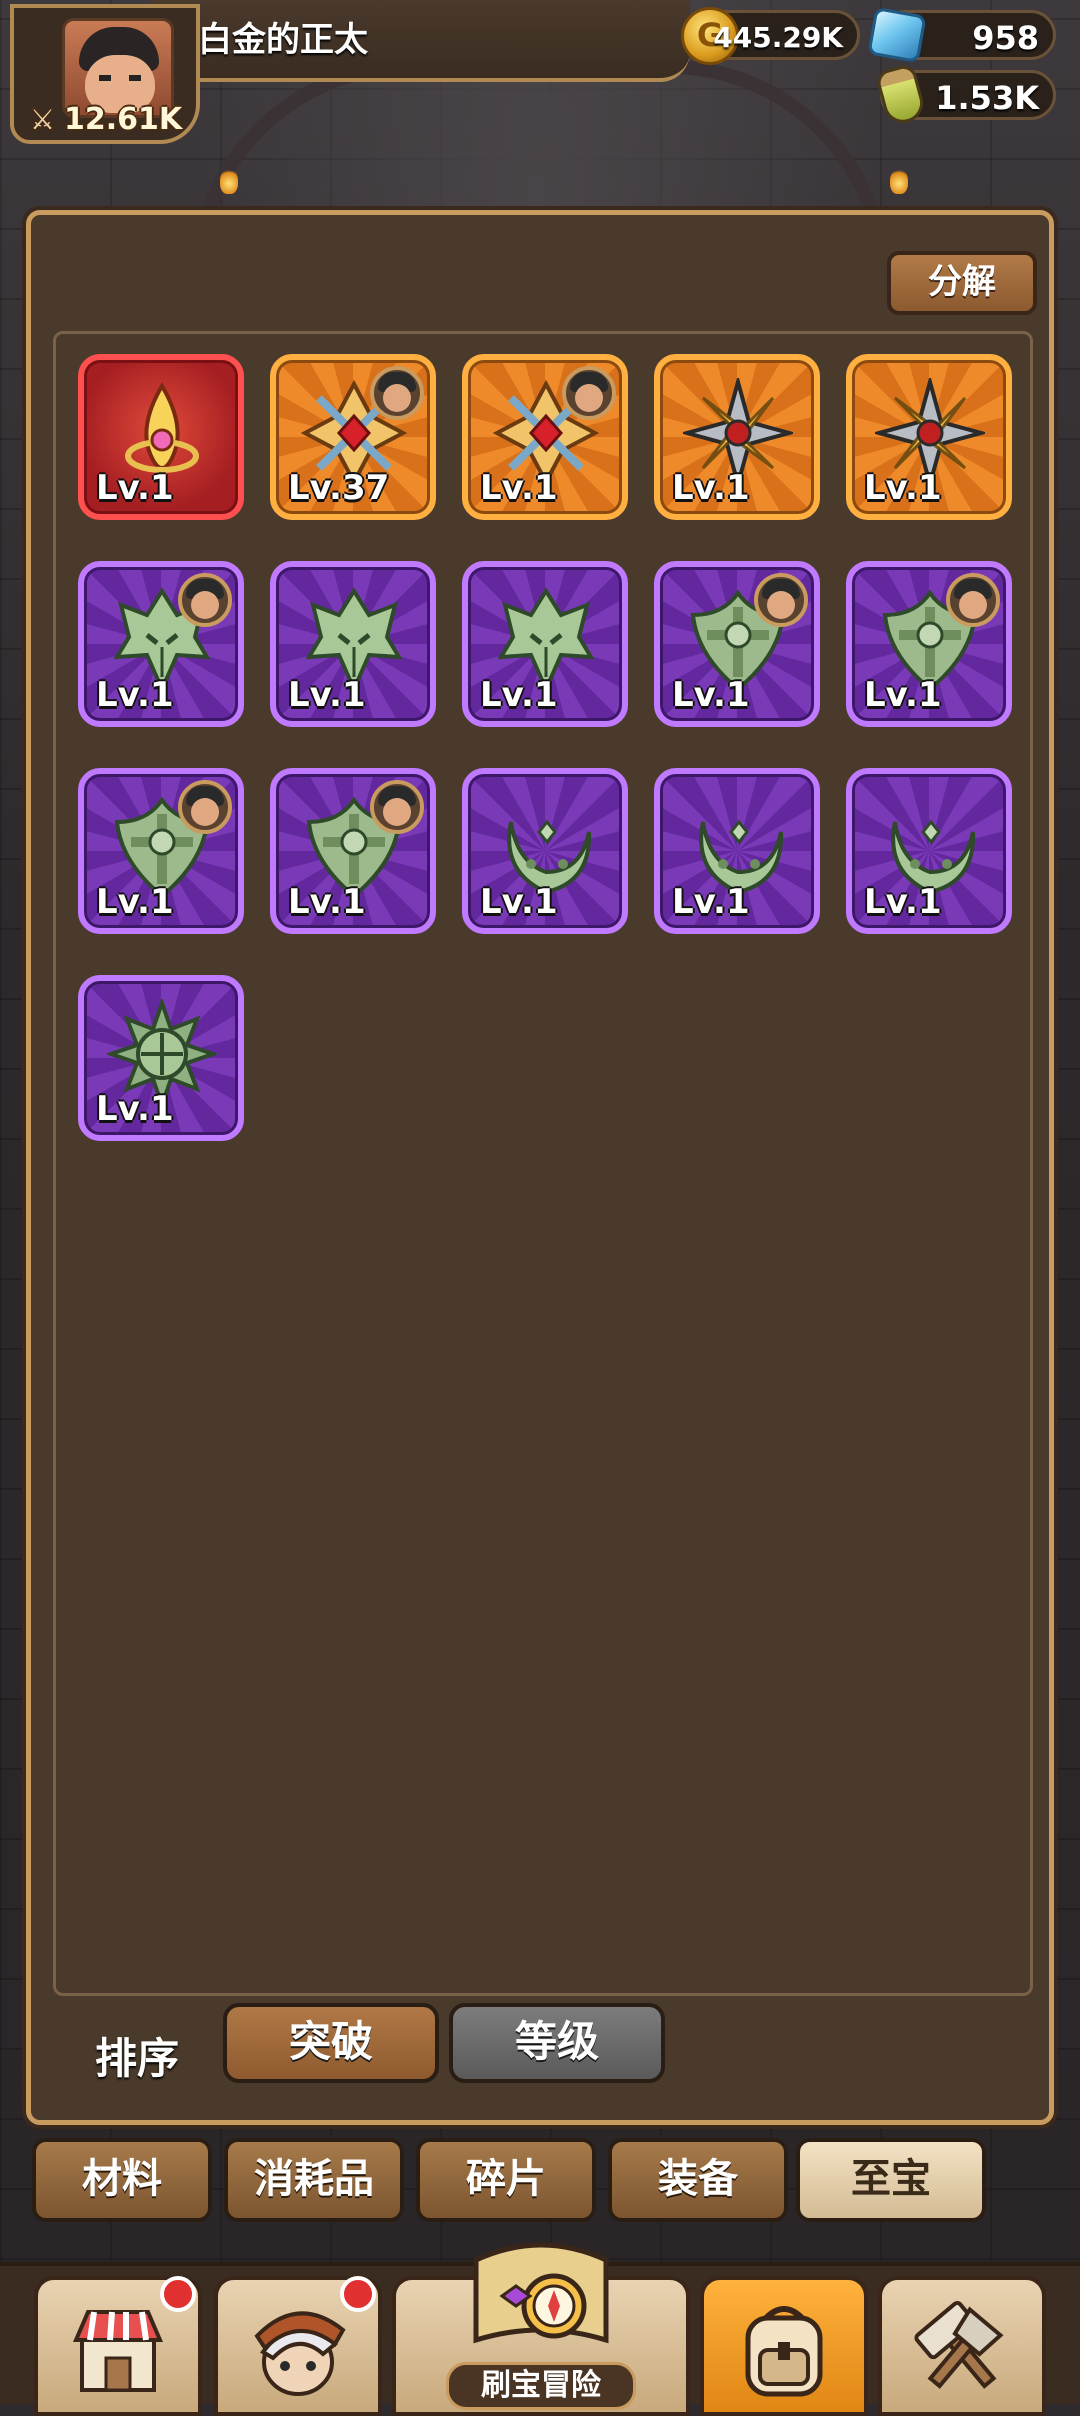  What do you see at coordinates (959, 2344) in the screenshot?
I see `forge-icon` at bounding box center [959, 2344].